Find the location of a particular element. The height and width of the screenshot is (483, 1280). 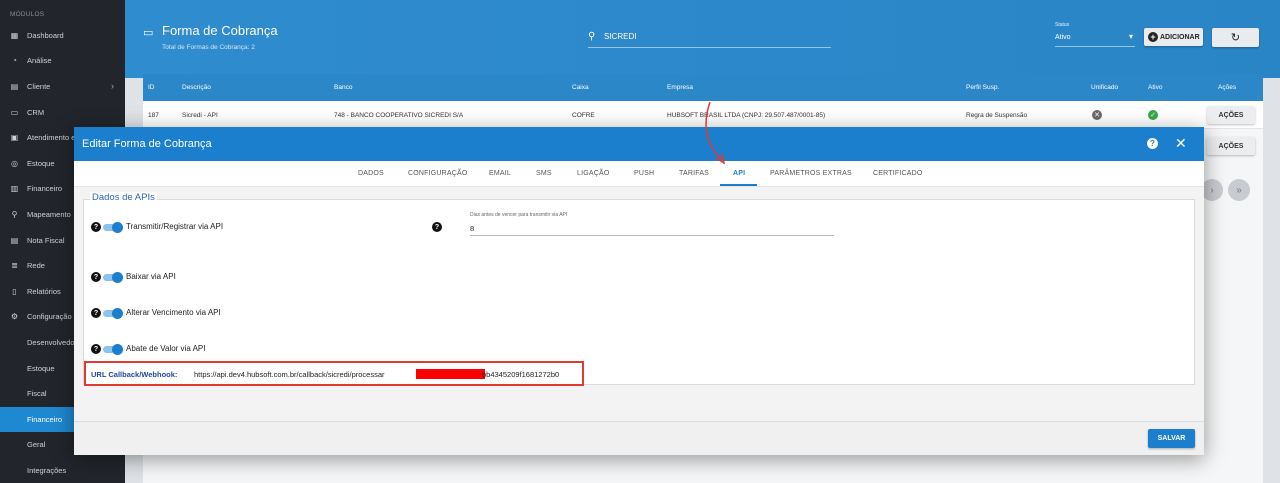

callback-label: URL Callback/Webhook: is located at coordinates (134, 374).